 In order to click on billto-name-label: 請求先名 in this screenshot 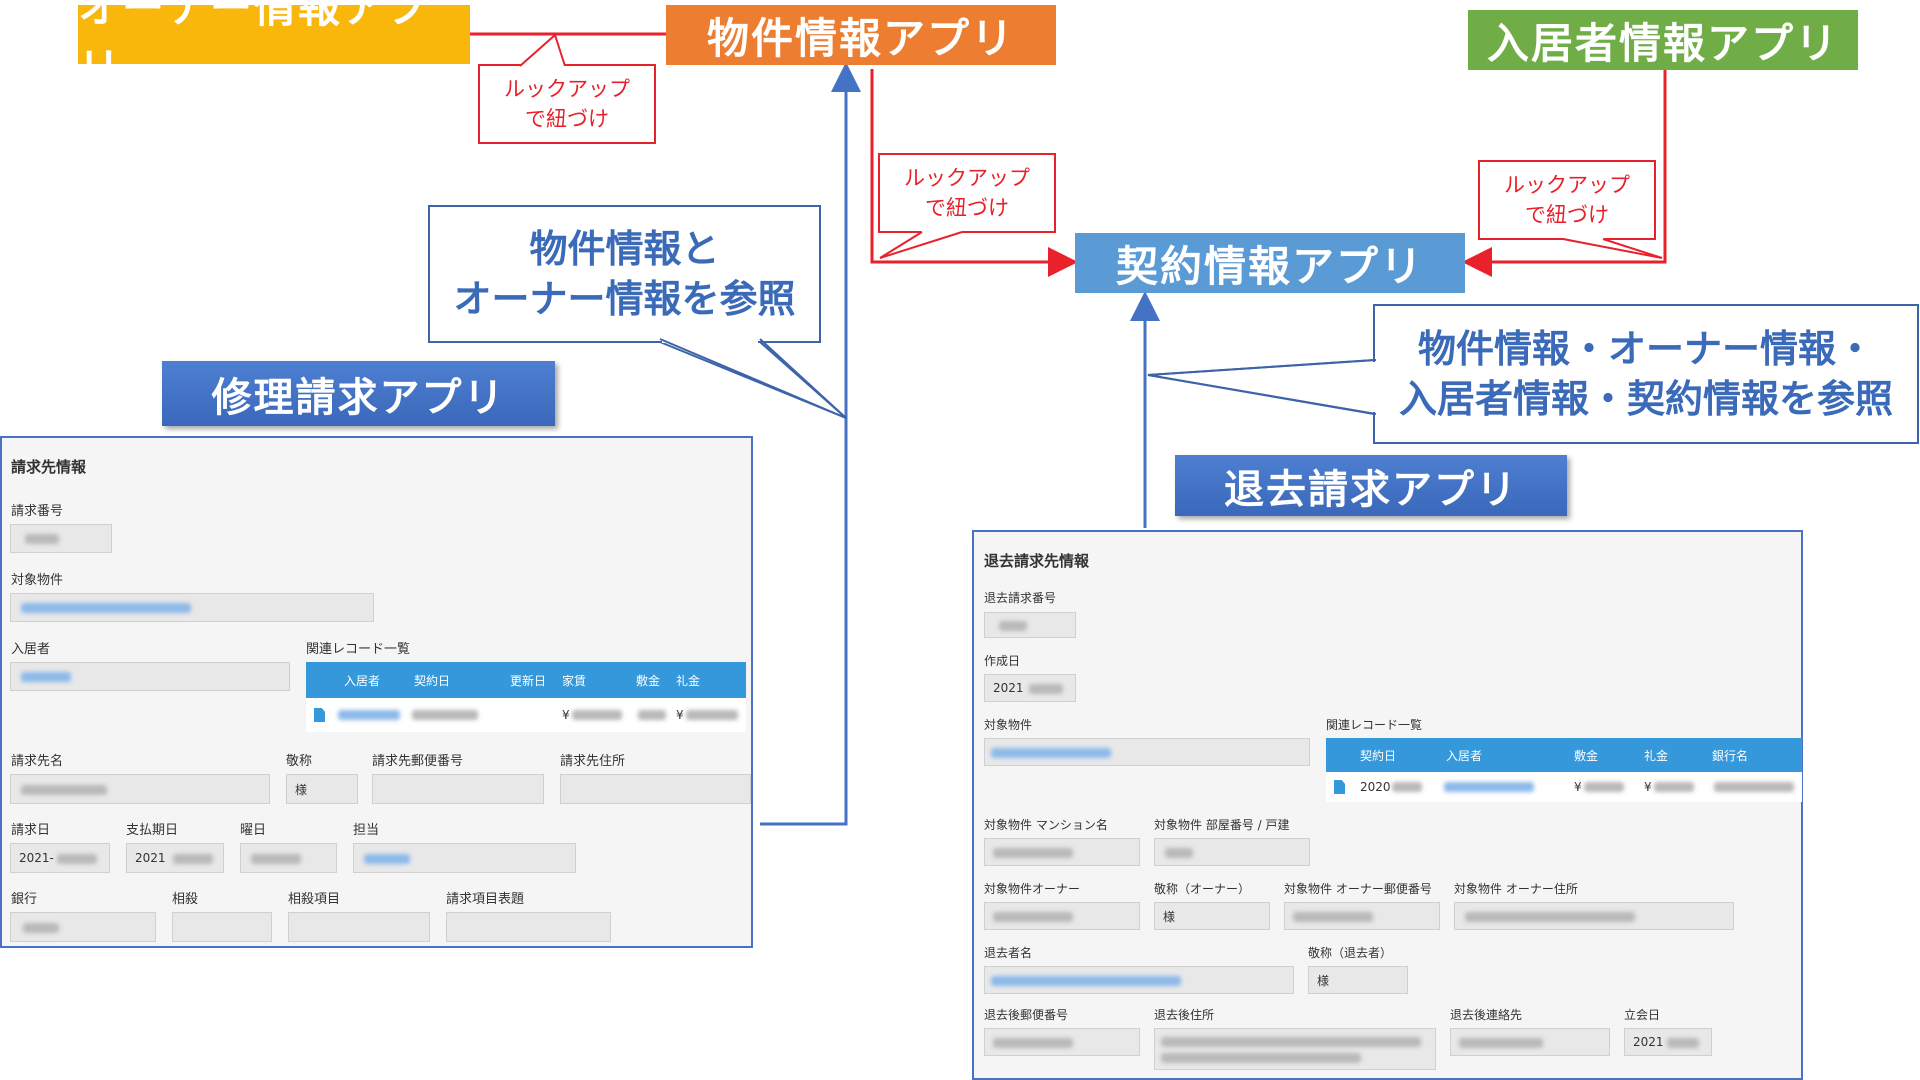, I will do `click(37, 761)`.